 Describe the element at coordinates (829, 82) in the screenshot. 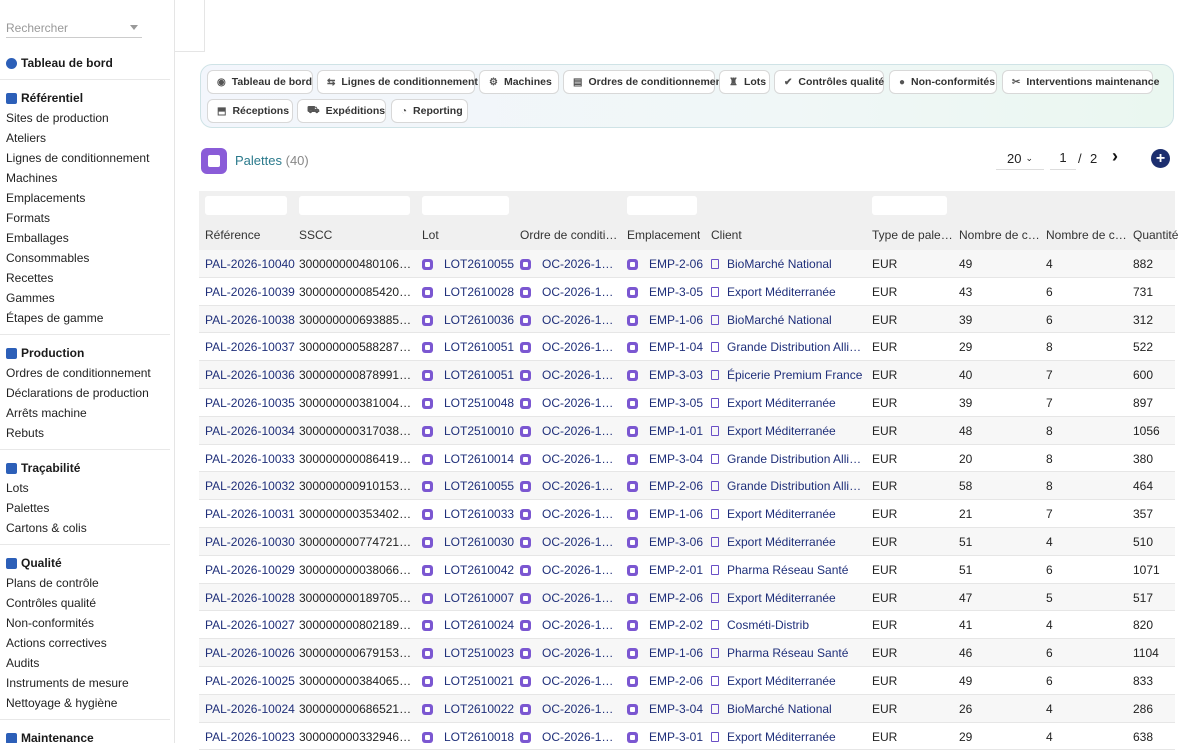

I see `nav-pill: ✔ Contrôles qualité` at that location.